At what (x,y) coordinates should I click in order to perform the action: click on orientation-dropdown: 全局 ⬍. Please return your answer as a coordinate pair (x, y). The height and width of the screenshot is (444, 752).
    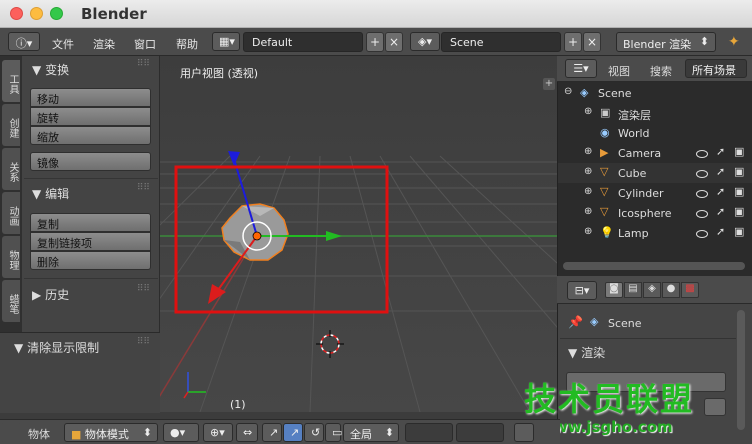
    Looking at the image, I should click on (371, 432).